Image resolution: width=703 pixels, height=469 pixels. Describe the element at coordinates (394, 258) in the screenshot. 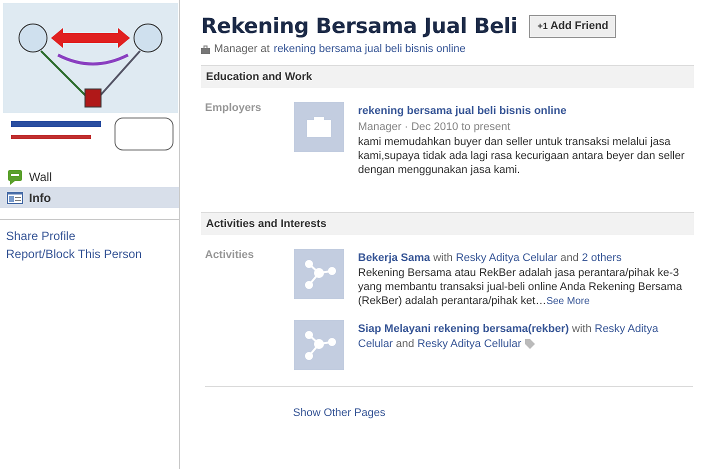

I see `page-link: Bekerja Sama` at that location.